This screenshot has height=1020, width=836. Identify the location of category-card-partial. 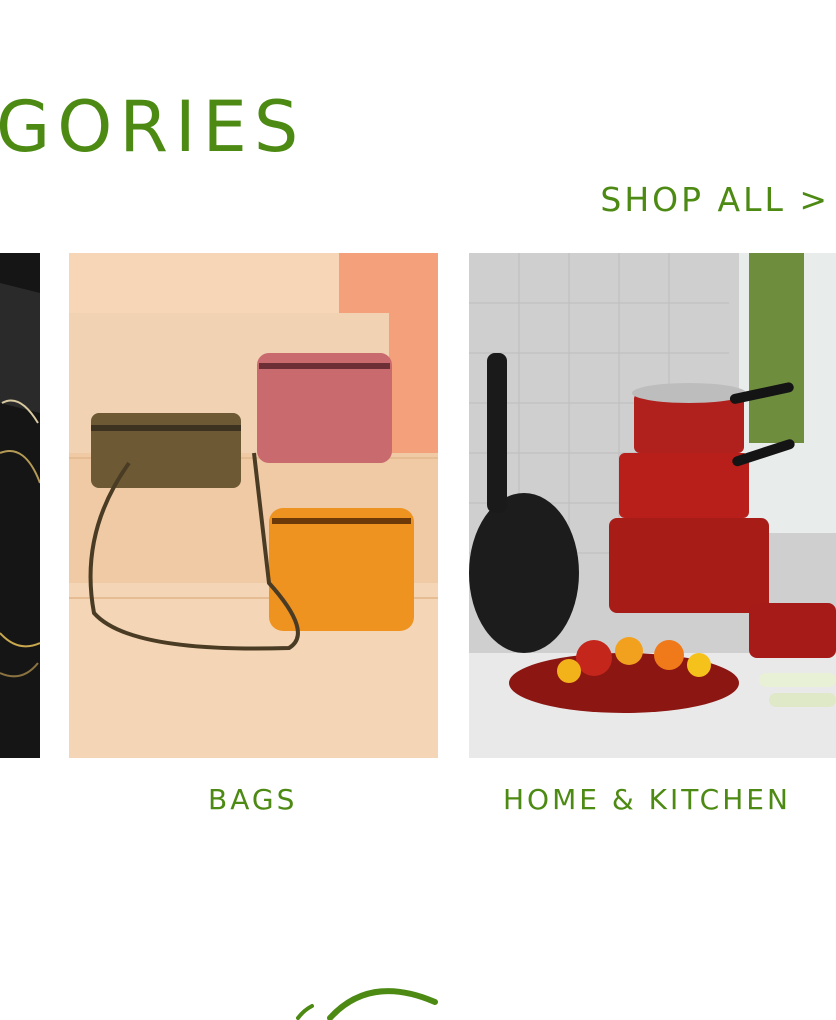
(20, 505).